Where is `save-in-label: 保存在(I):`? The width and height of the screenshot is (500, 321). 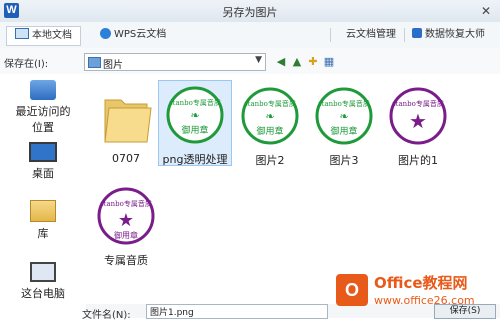
save-in-label: 保存在(I): is located at coordinates (26, 64).